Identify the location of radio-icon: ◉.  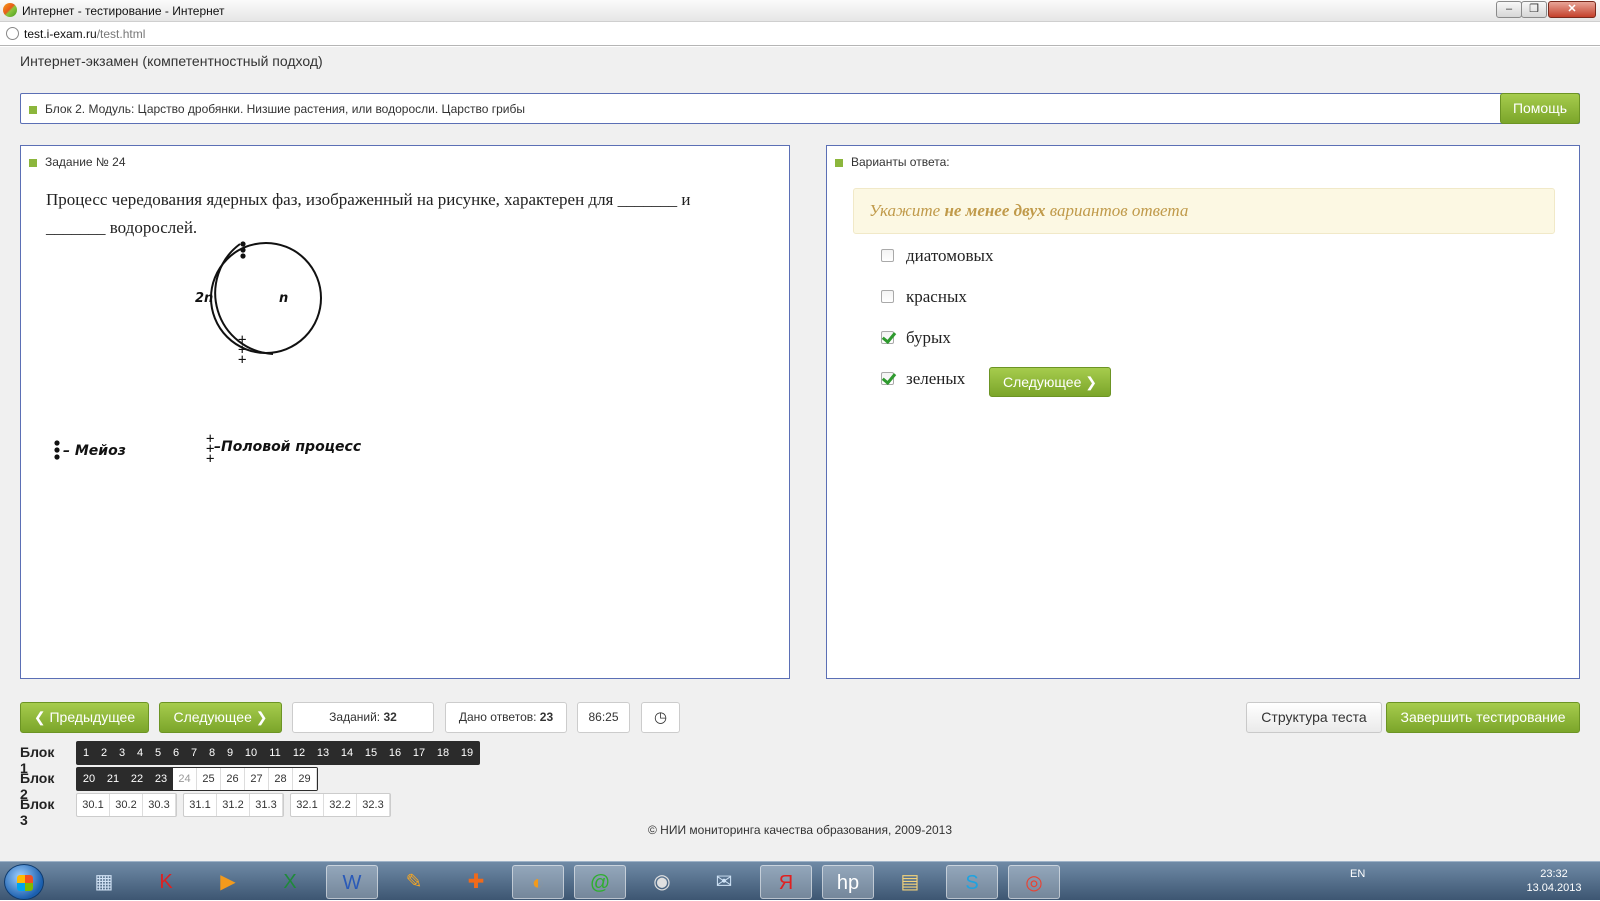
(662, 882).